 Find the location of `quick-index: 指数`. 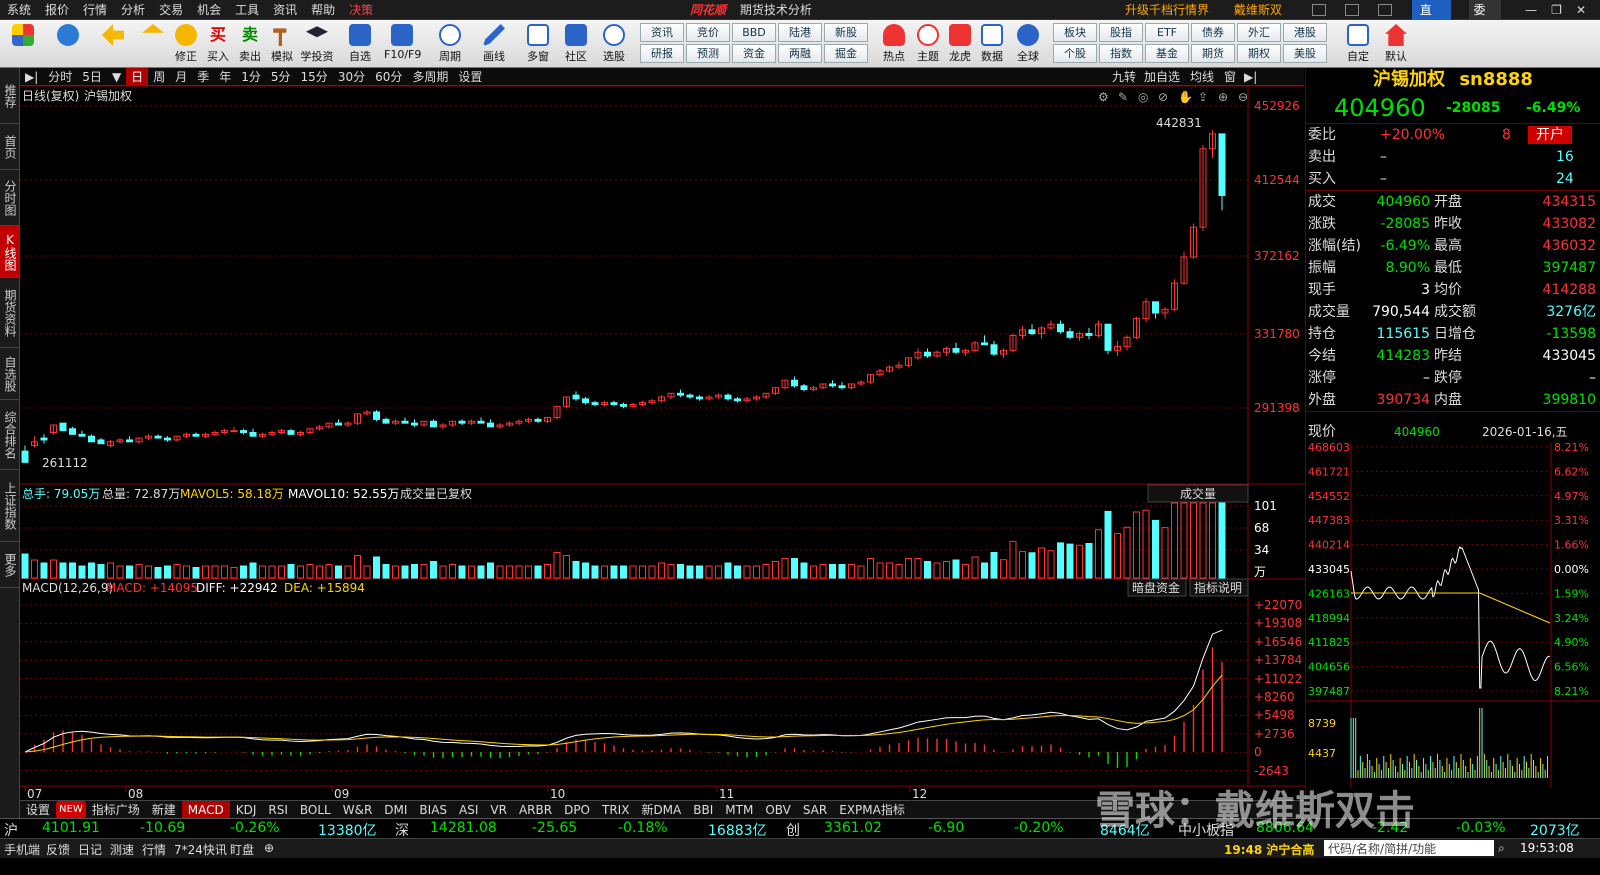

quick-index: 指数 is located at coordinates (1121, 53).